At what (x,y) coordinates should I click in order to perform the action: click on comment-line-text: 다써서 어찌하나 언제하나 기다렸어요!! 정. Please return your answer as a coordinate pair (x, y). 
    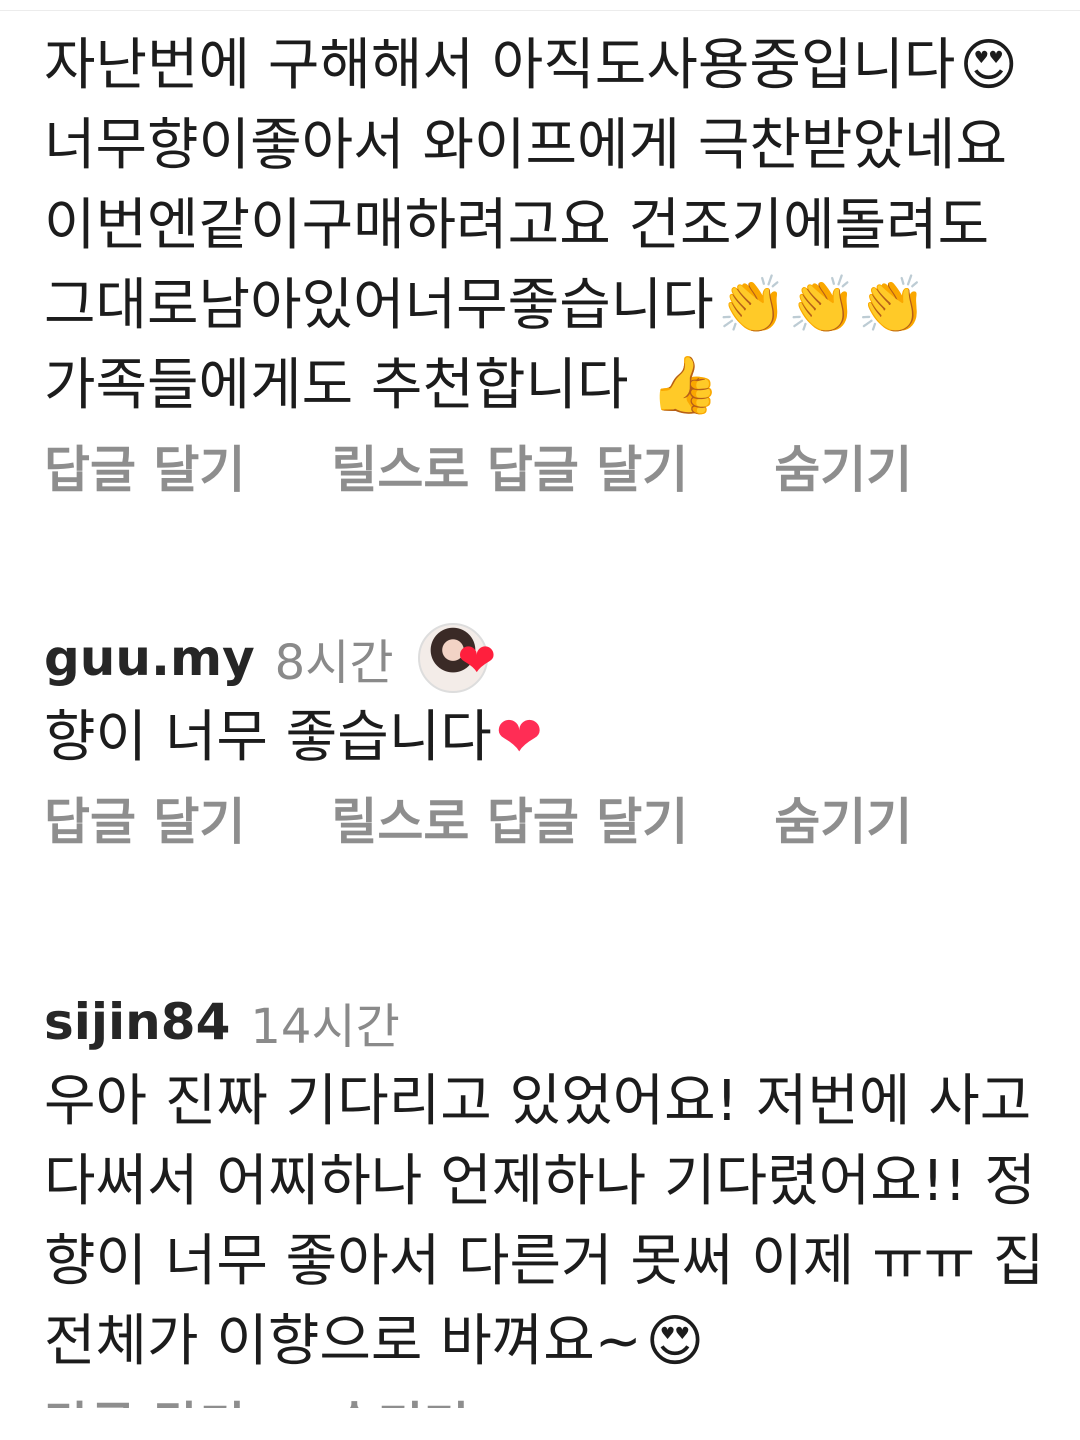
    Looking at the image, I should click on (540, 1181).